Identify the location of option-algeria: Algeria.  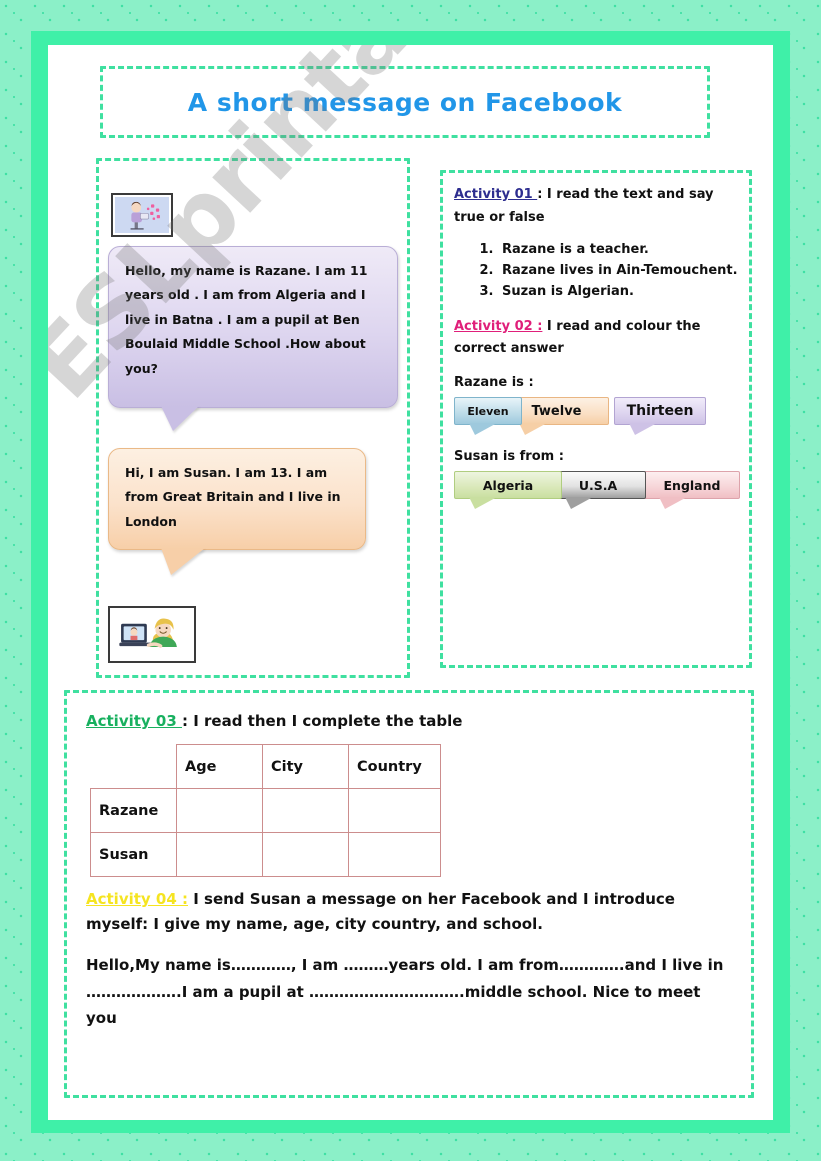
(508, 490).